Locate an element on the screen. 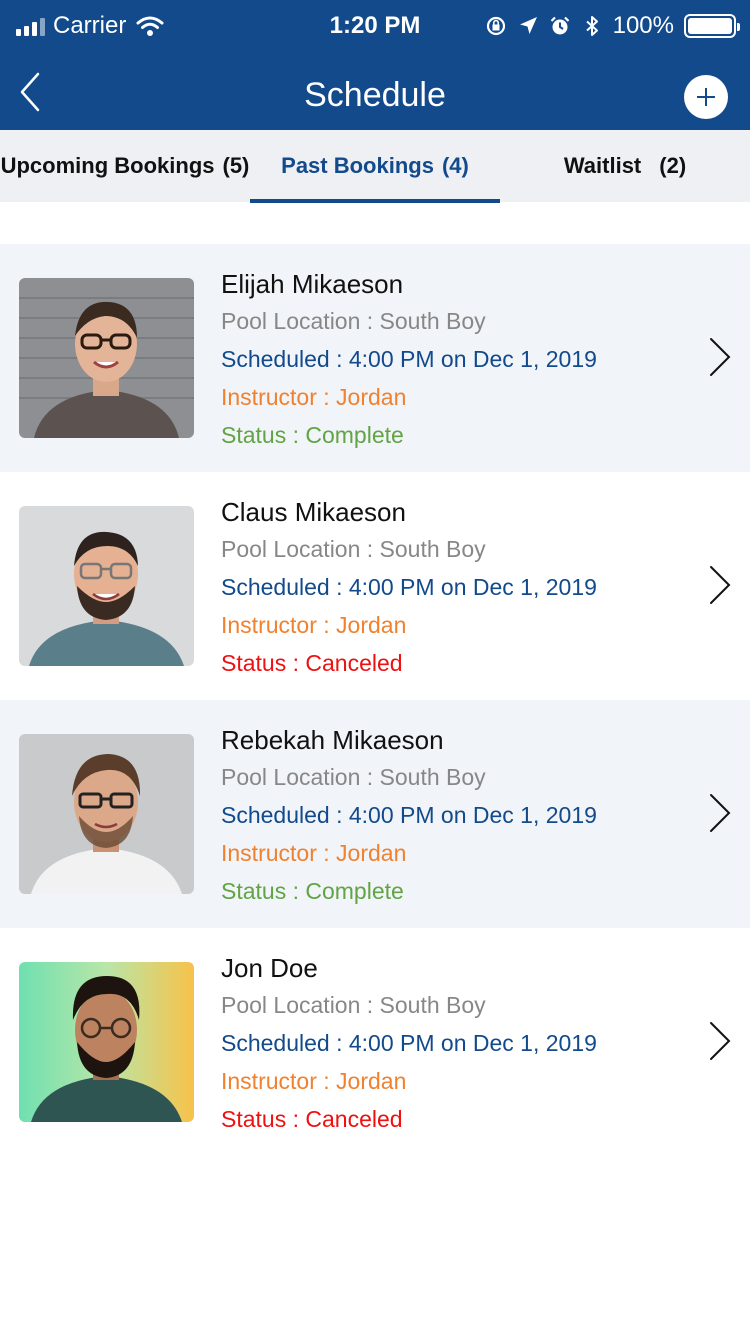 The image size is (750, 1336). location-arrow-icon is located at coordinates (528, 25).